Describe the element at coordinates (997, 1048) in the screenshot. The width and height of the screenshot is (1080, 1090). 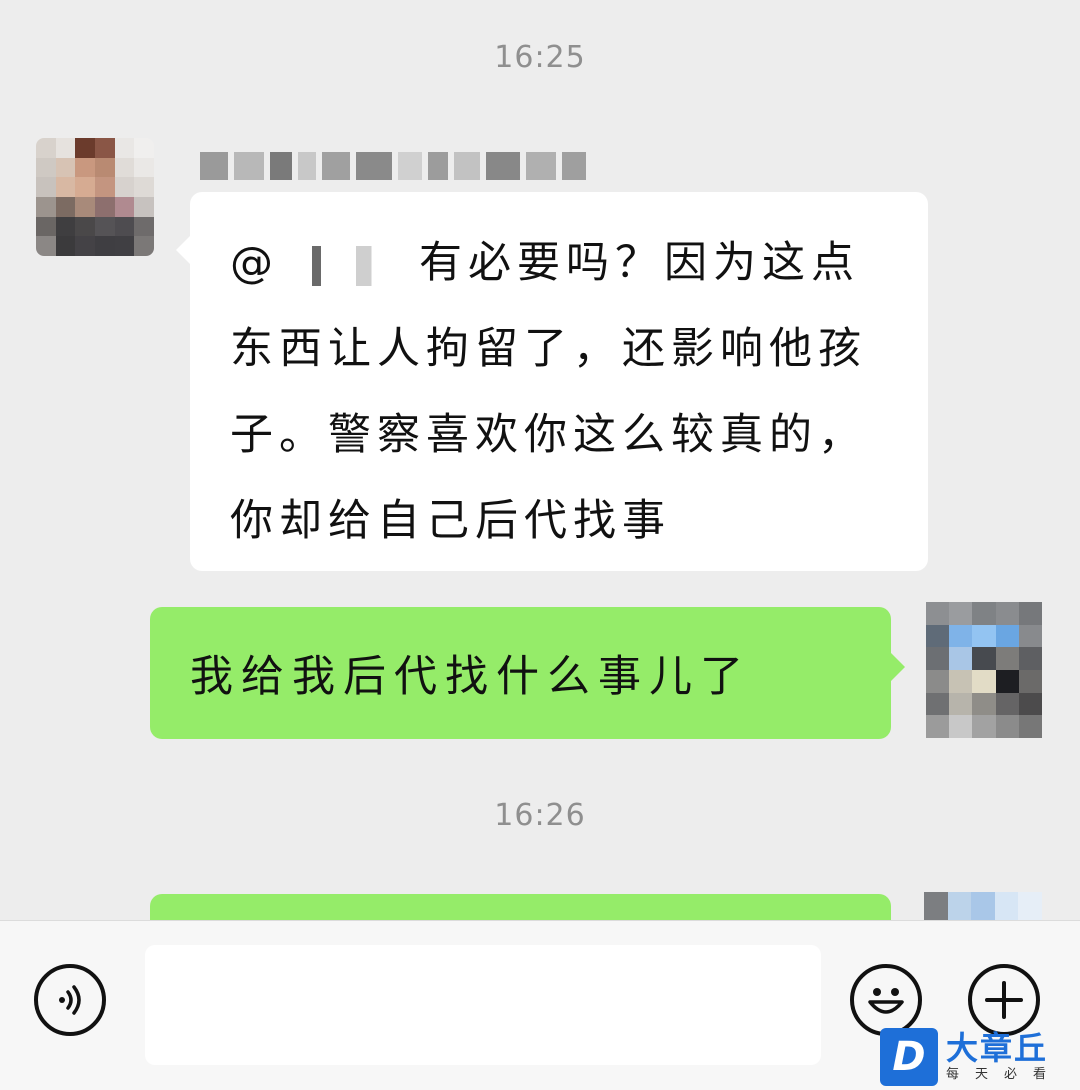
I see `watermark-title: 大章丘` at that location.